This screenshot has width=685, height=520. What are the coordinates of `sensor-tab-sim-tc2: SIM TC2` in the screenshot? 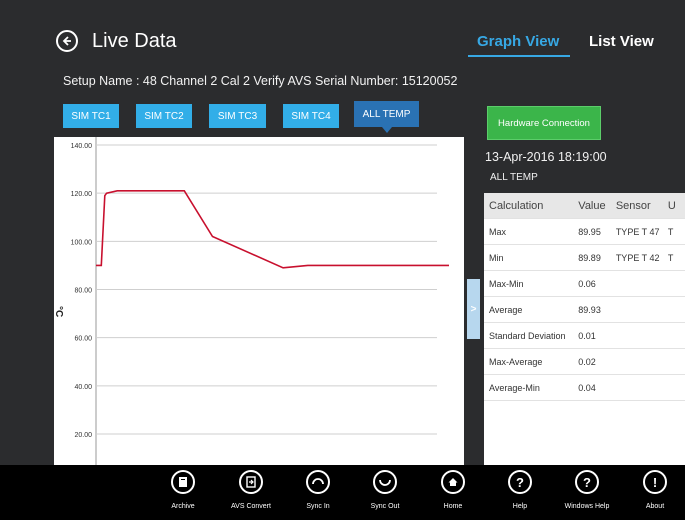 It's located at (164, 116).